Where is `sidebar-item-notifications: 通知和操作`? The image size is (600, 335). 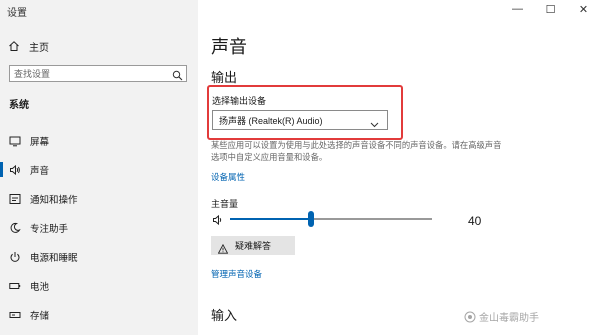
sidebar-item-notifications: 通知和操作 is located at coordinates (99, 198).